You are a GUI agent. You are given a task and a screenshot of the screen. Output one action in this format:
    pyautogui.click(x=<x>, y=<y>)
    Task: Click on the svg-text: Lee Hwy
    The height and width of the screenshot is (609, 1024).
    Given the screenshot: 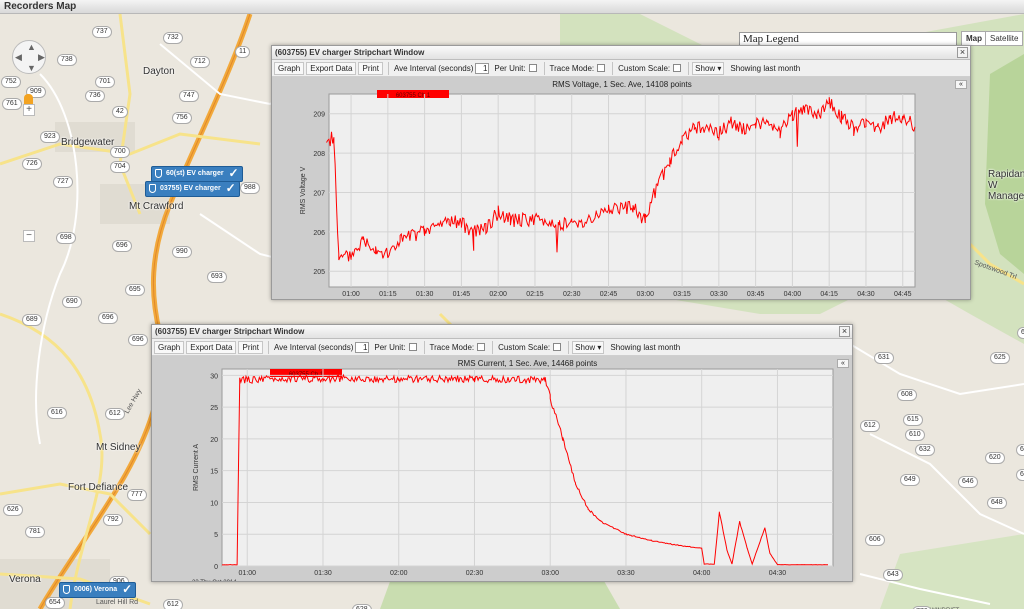 What is the action you would take?
    pyautogui.click(x=134, y=401)
    